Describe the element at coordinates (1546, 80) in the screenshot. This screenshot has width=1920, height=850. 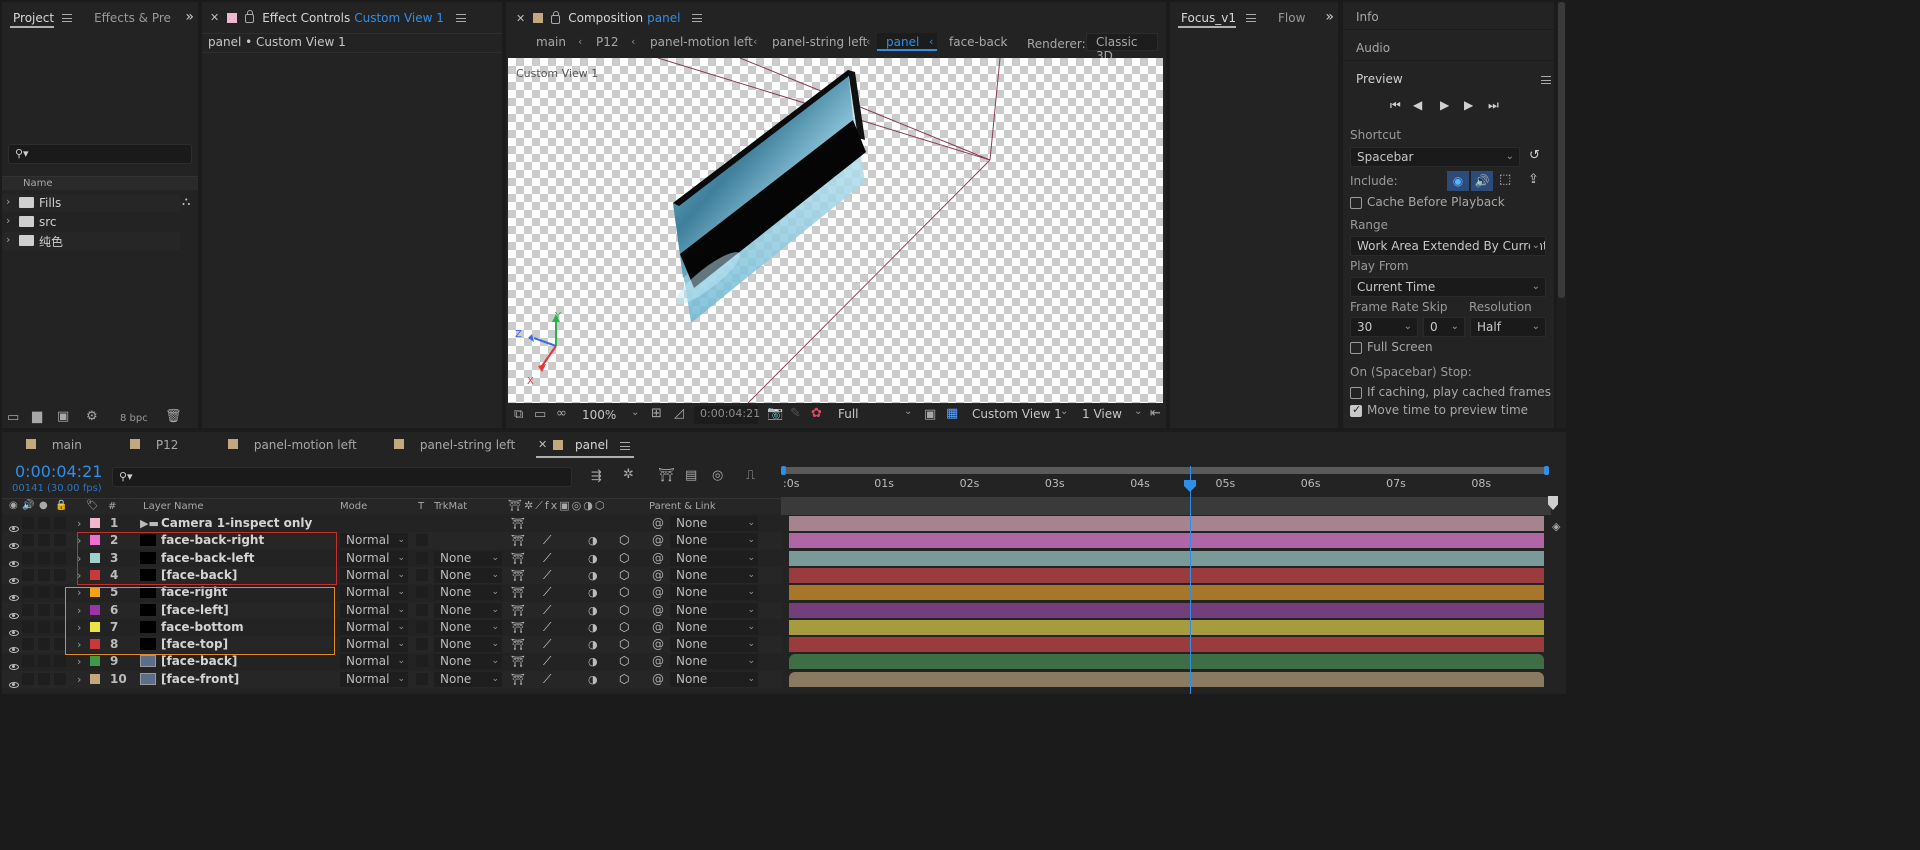
I see `preview-menu-icon` at that location.